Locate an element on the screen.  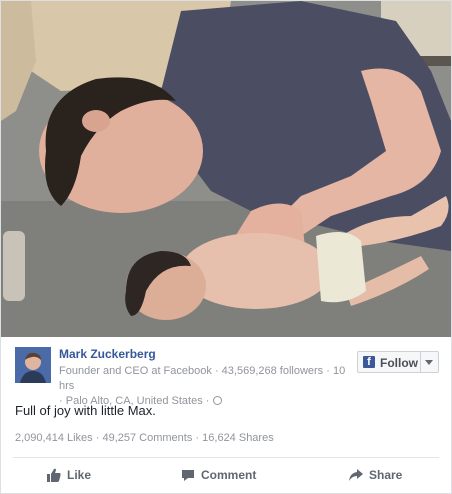
chevron-down-icon is located at coordinates (429, 362).